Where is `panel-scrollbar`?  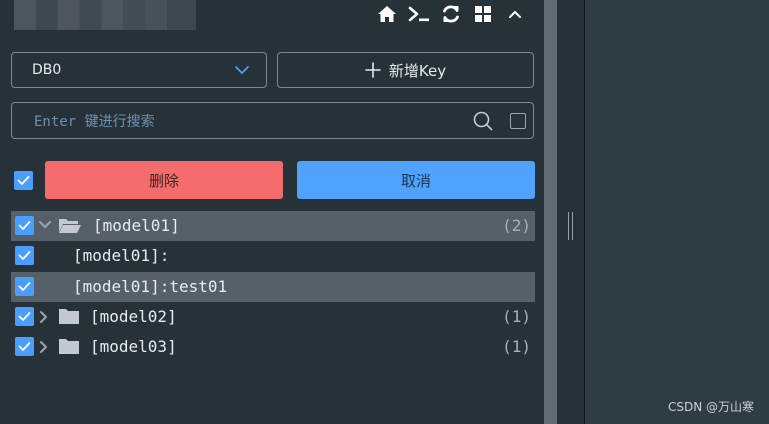
panel-scrollbar is located at coordinates (550, 212).